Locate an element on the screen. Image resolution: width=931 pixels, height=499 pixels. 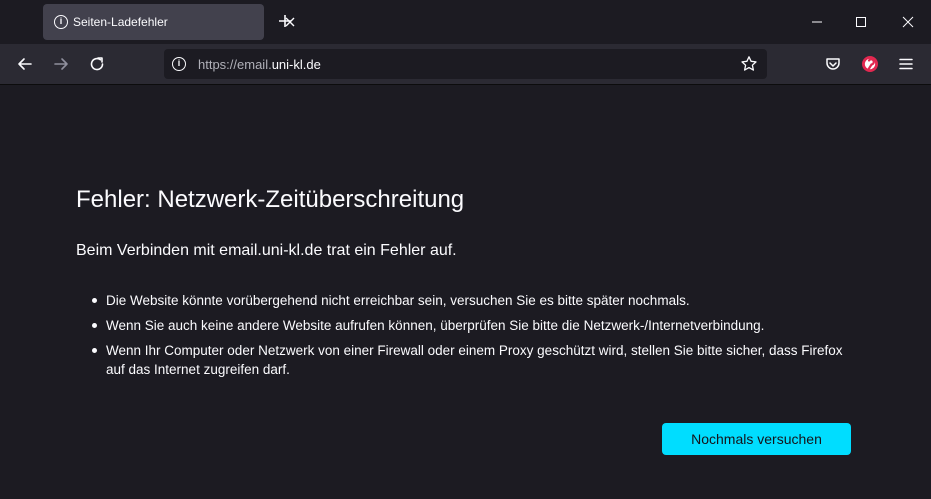
url-text: https://email.uni-kl.de is located at coordinates (259, 64).